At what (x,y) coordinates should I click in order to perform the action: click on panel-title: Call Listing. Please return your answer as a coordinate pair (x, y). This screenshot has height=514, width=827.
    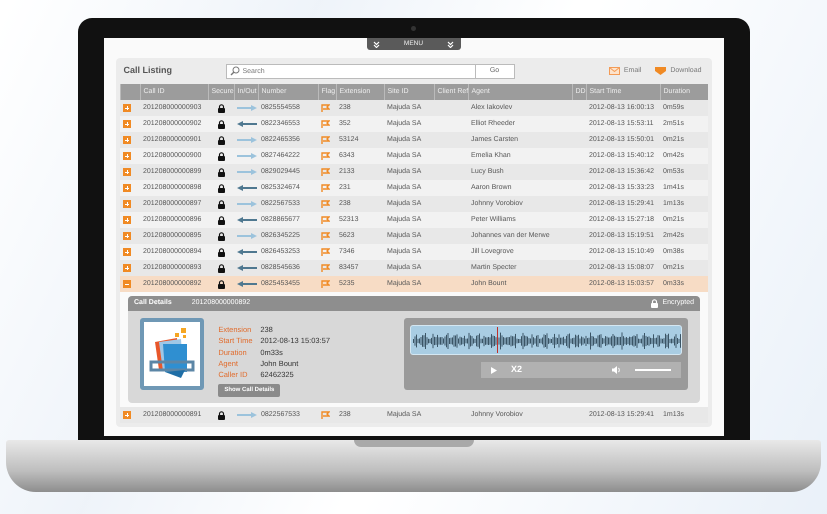
    Looking at the image, I should click on (148, 71).